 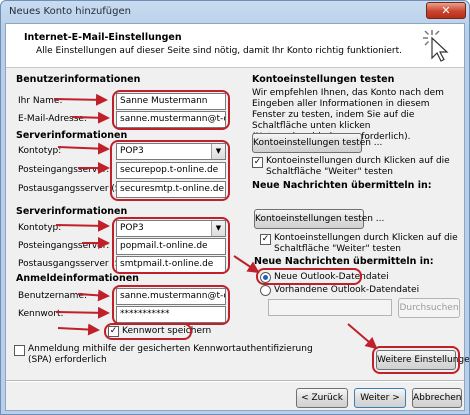 I want to click on existing-data-file-path, so click(x=330, y=307).